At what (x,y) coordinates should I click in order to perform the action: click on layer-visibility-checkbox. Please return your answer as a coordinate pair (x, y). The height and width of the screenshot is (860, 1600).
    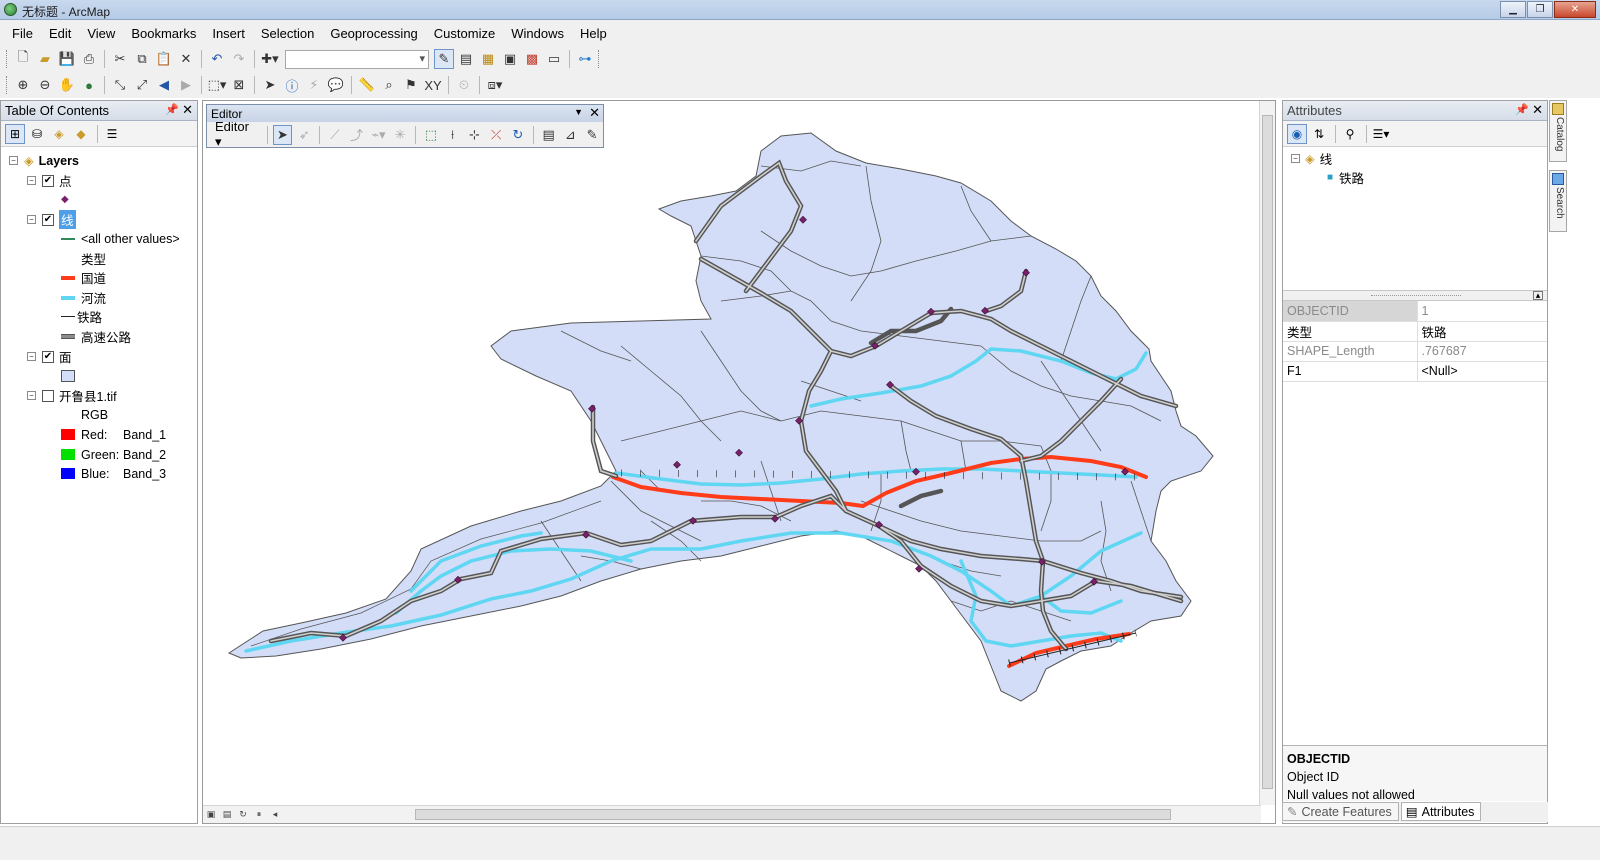
    Looking at the image, I should click on (48, 395).